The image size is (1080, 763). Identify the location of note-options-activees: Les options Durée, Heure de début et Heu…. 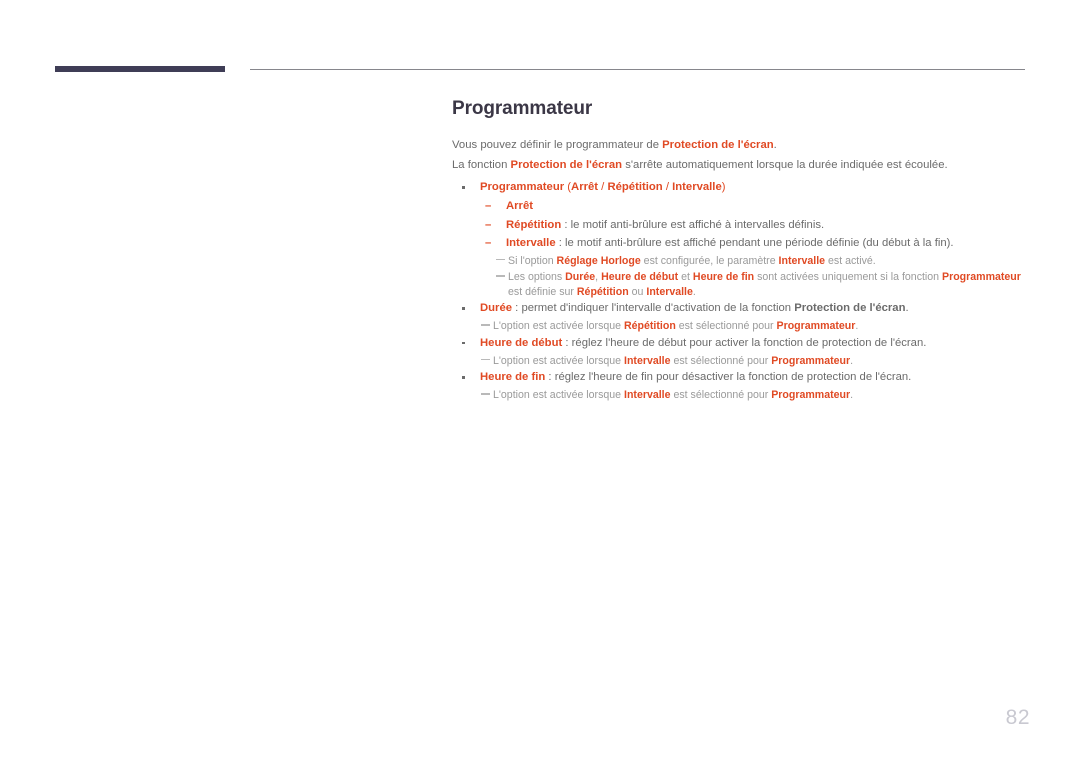
(742, 284).